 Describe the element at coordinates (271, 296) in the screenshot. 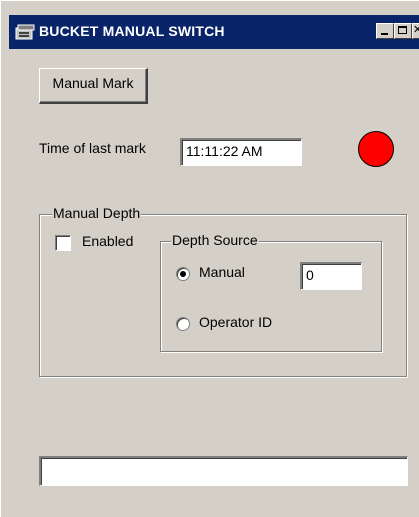

I see `depth-source-group` at that location.